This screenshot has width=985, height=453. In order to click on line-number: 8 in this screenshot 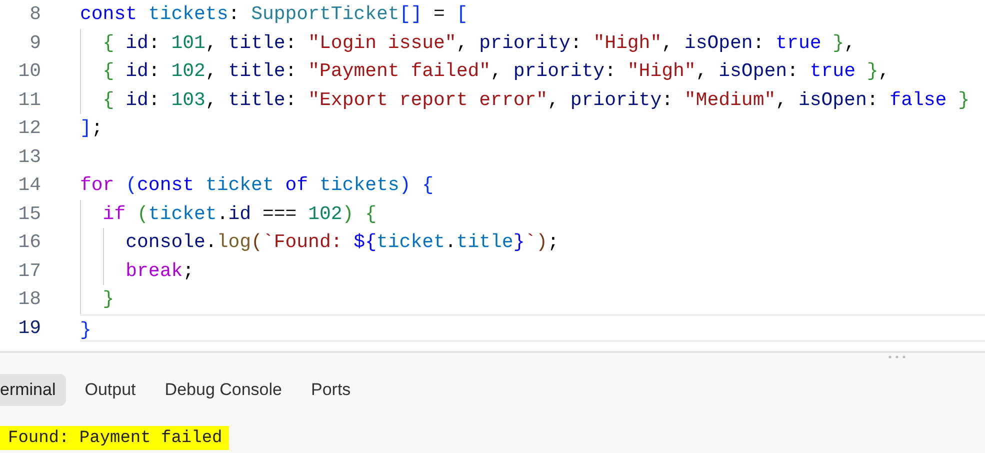, I will do `click(34, 14)`.